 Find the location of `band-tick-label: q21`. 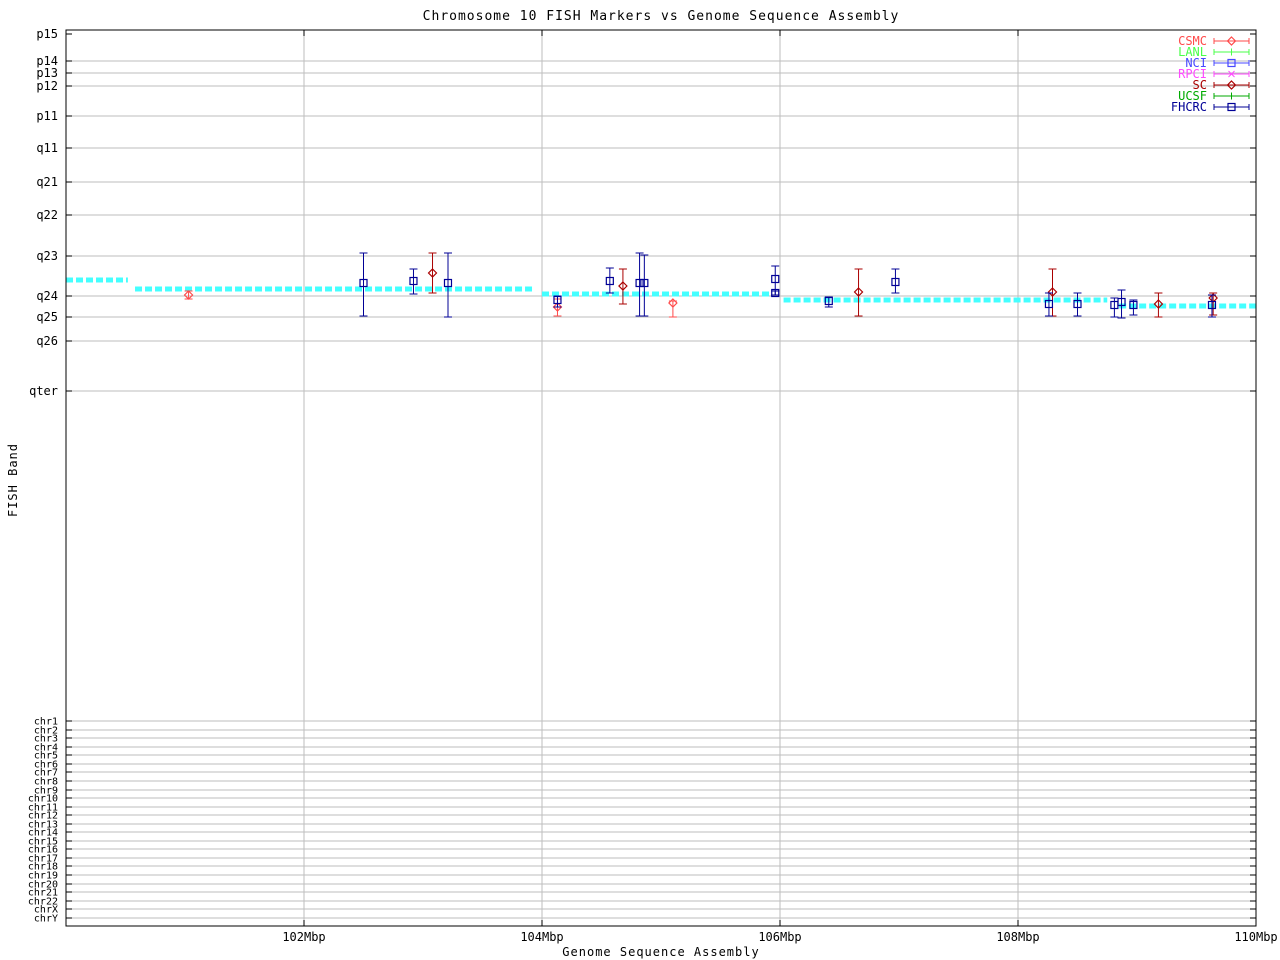

band-tick-label: q21 is located at coordinates (47, 182).